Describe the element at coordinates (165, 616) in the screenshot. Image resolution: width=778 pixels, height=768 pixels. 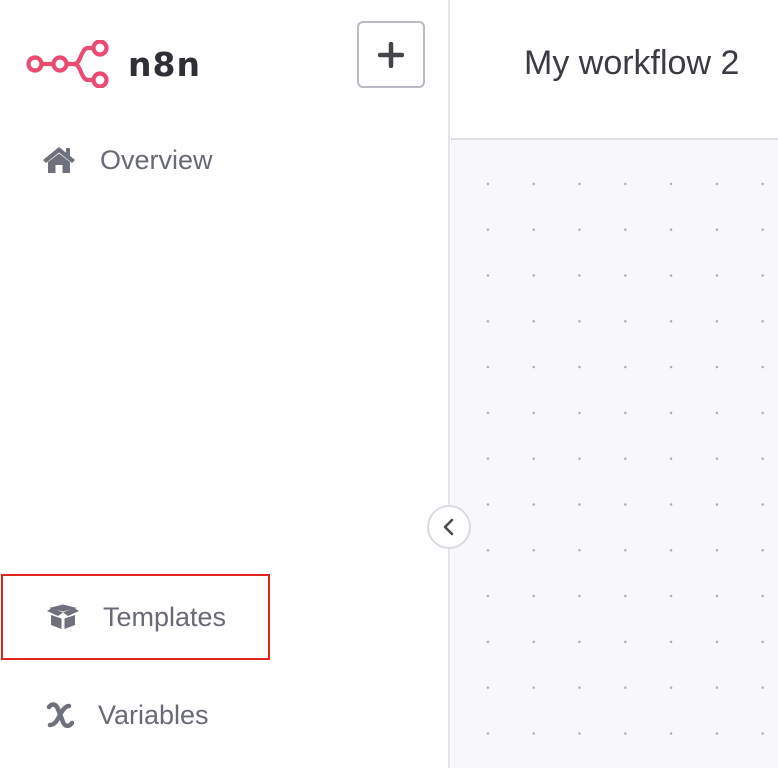
I see `sidebar-item-label: Templates` at that location.